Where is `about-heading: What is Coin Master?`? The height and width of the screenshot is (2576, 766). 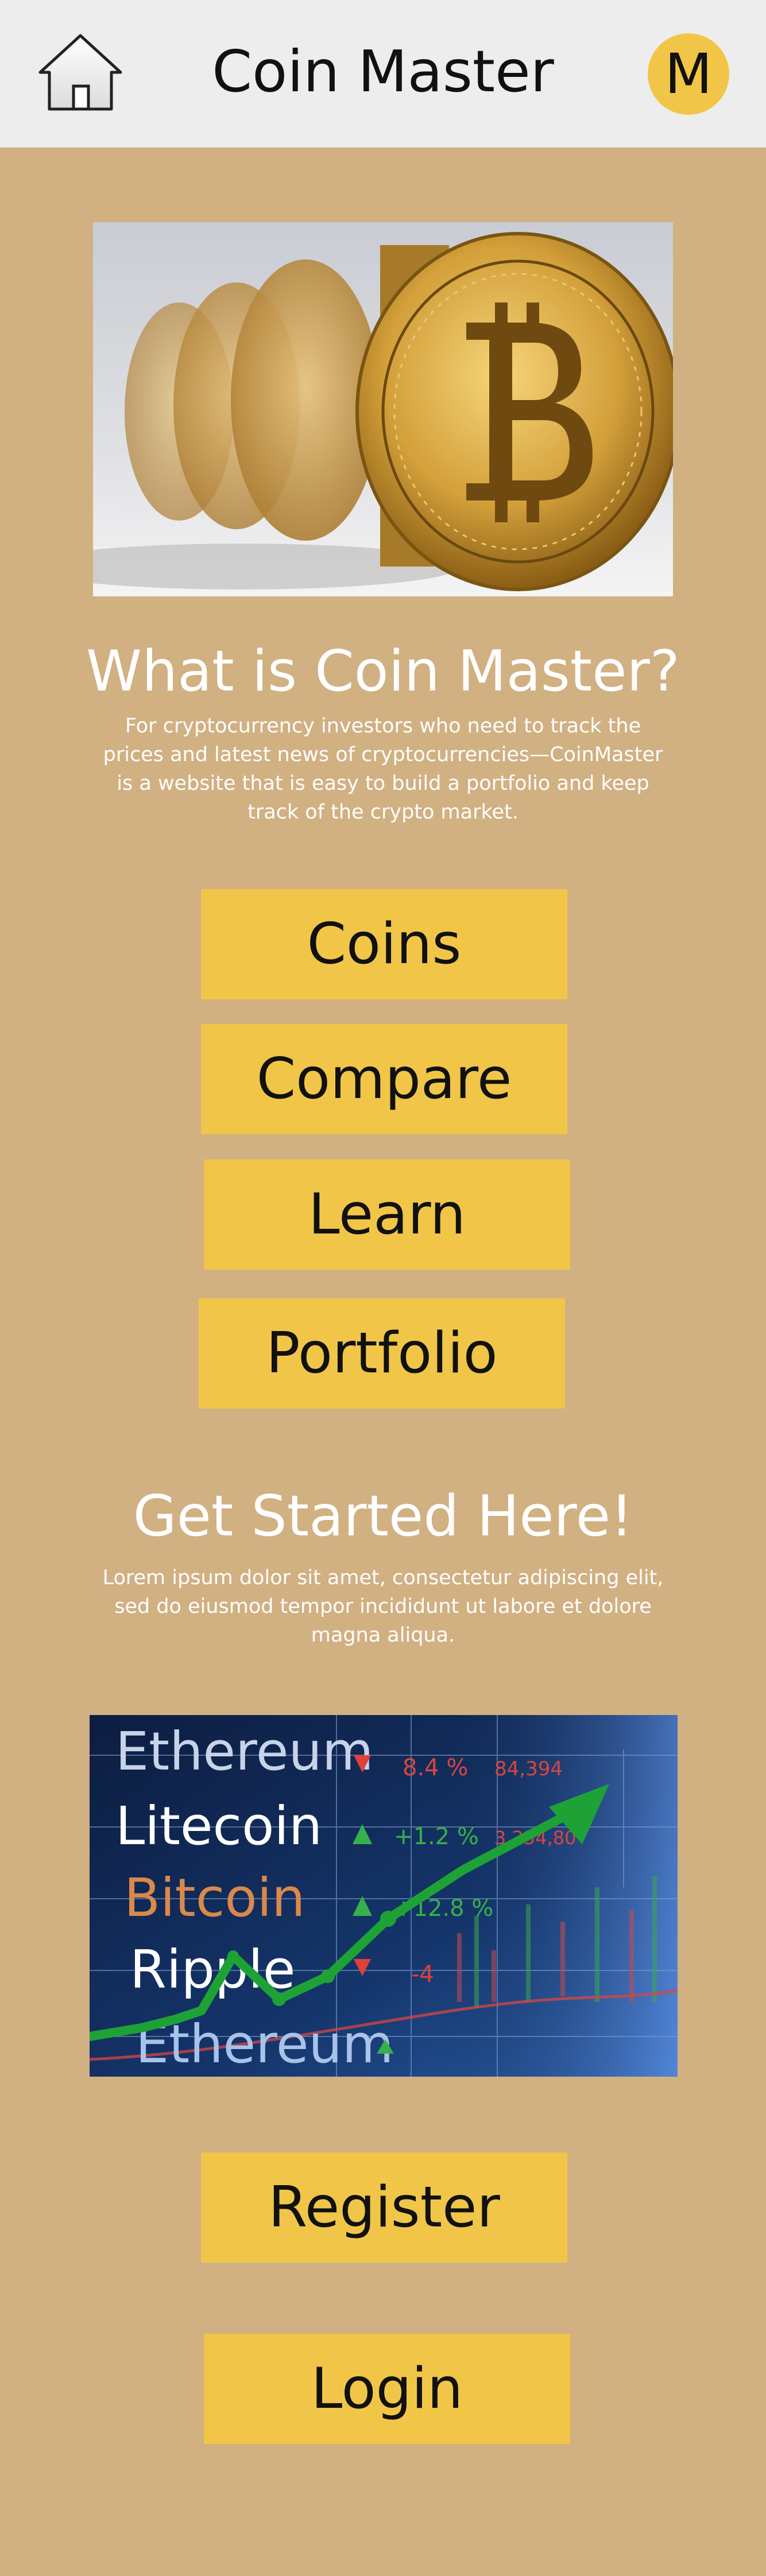 about-heading: What is Coin Master? is located at coordinates (383, 671).